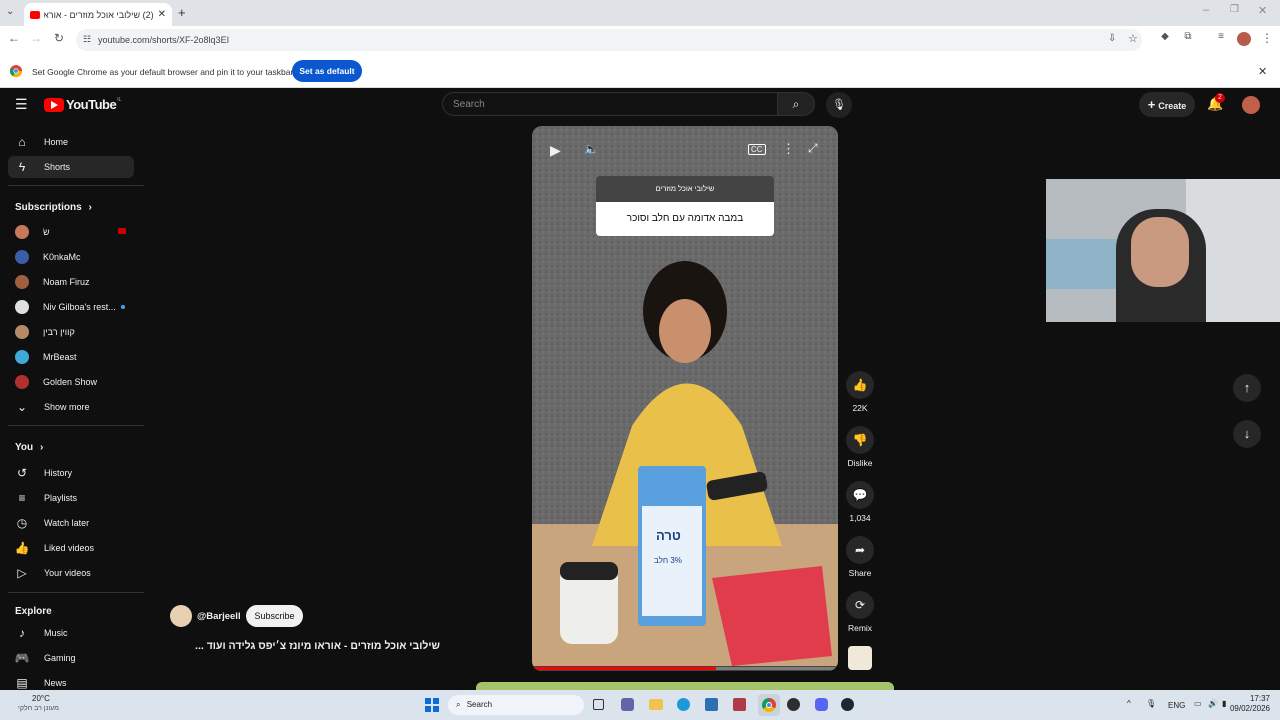  Describe the element at coordinates (1234, 9) in the screenshot. I see `maximize-button: ❐` at that location.